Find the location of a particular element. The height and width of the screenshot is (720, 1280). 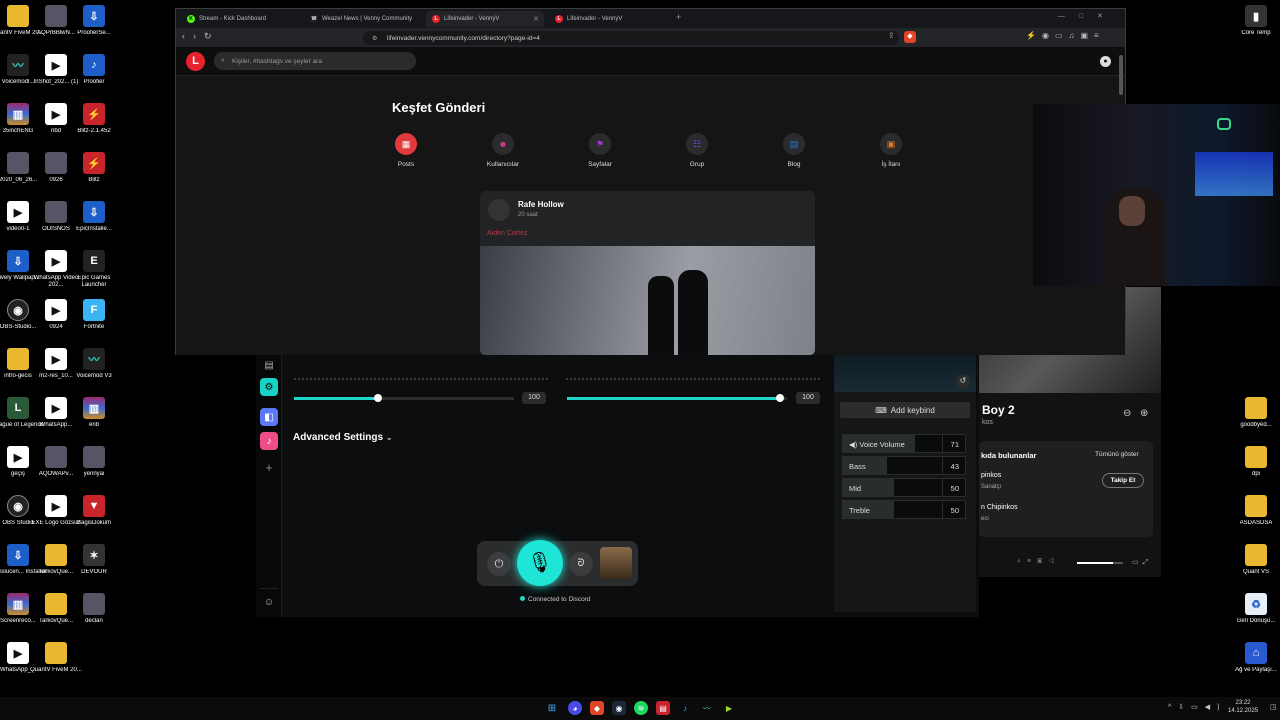

follow-button: Takip Et is located at coordinates (1123, 480).